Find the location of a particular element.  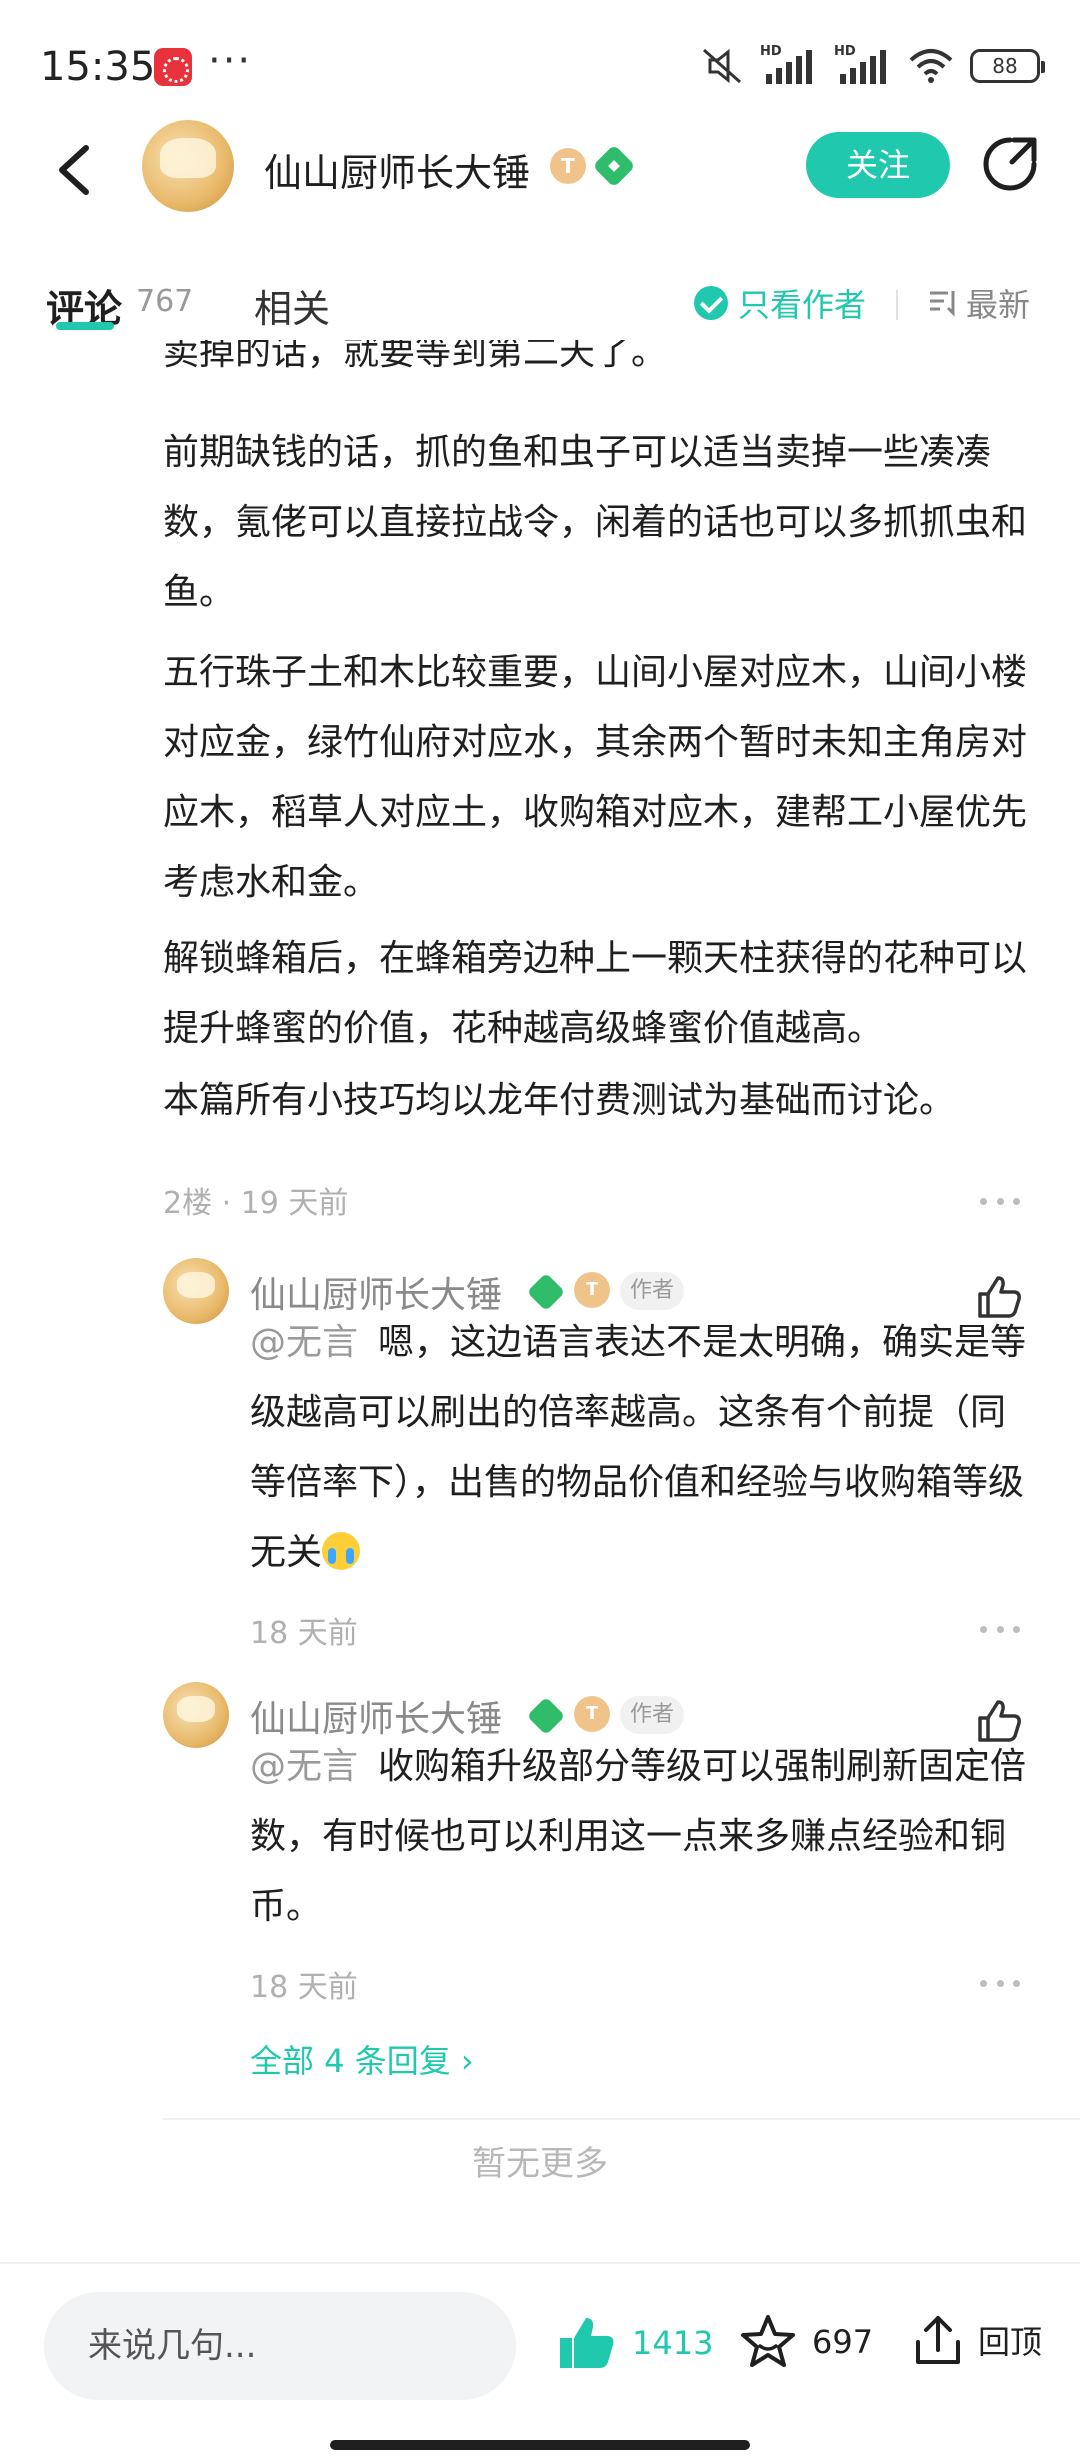

author-only-toggle: 只看作者 is located at coordinates (780, 303).